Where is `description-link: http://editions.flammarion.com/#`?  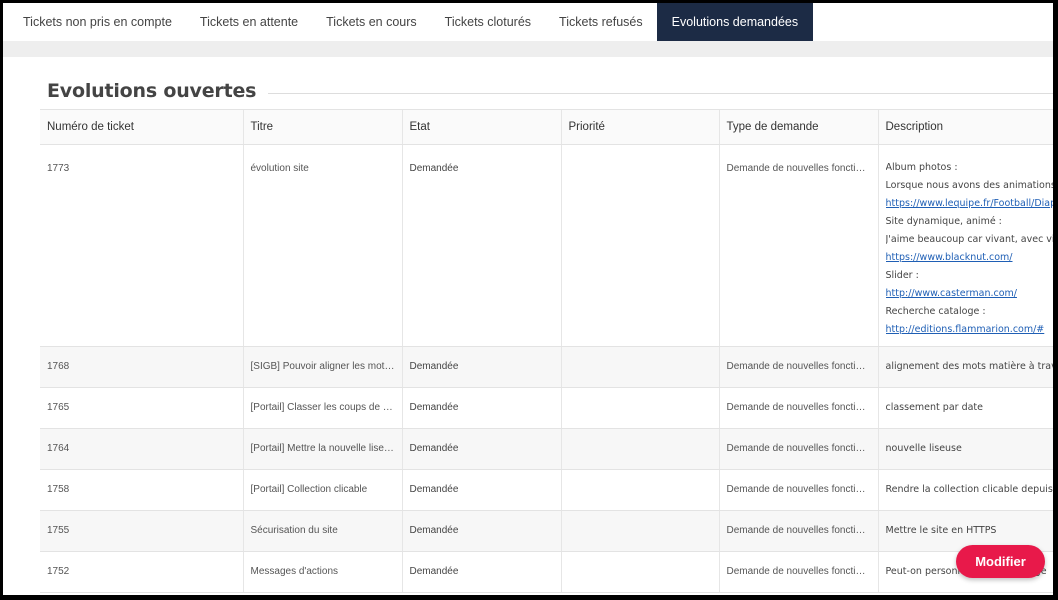 description-link: http://editions.flammarion.com/# is located at coordinates (965, 329).